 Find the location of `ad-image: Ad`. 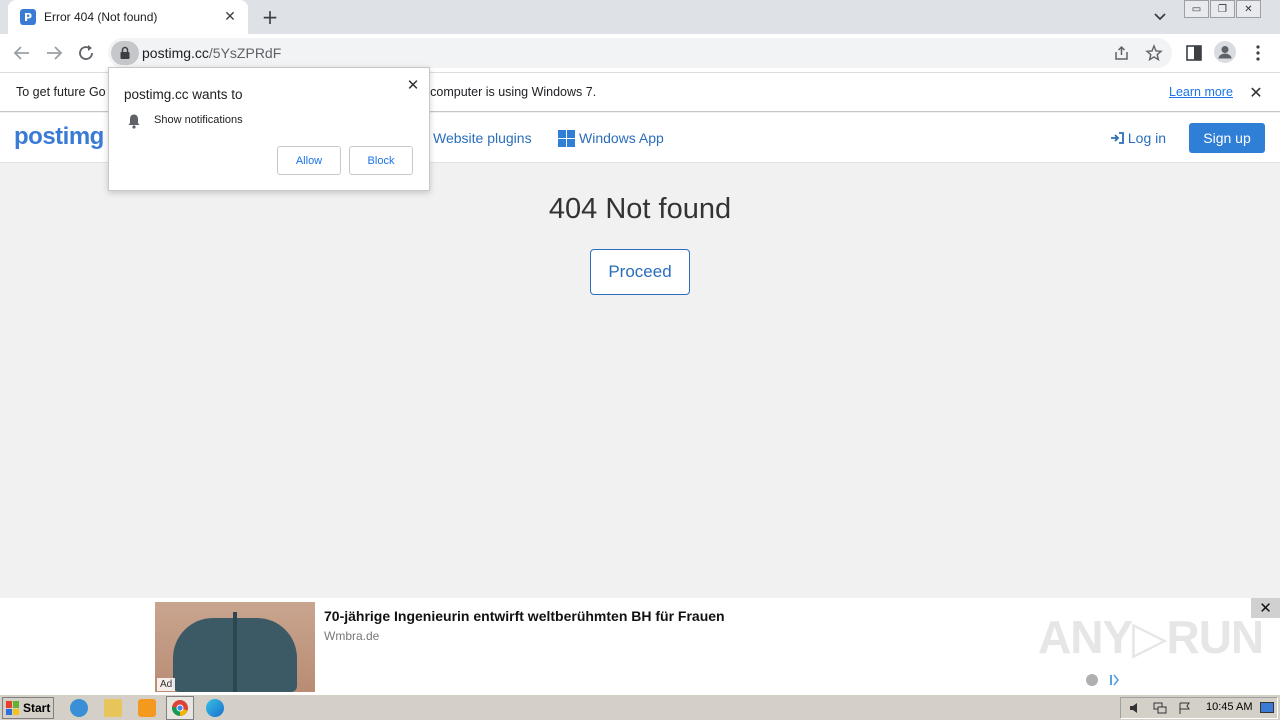

ad-image: Ad is located at coordinates (235, 647).